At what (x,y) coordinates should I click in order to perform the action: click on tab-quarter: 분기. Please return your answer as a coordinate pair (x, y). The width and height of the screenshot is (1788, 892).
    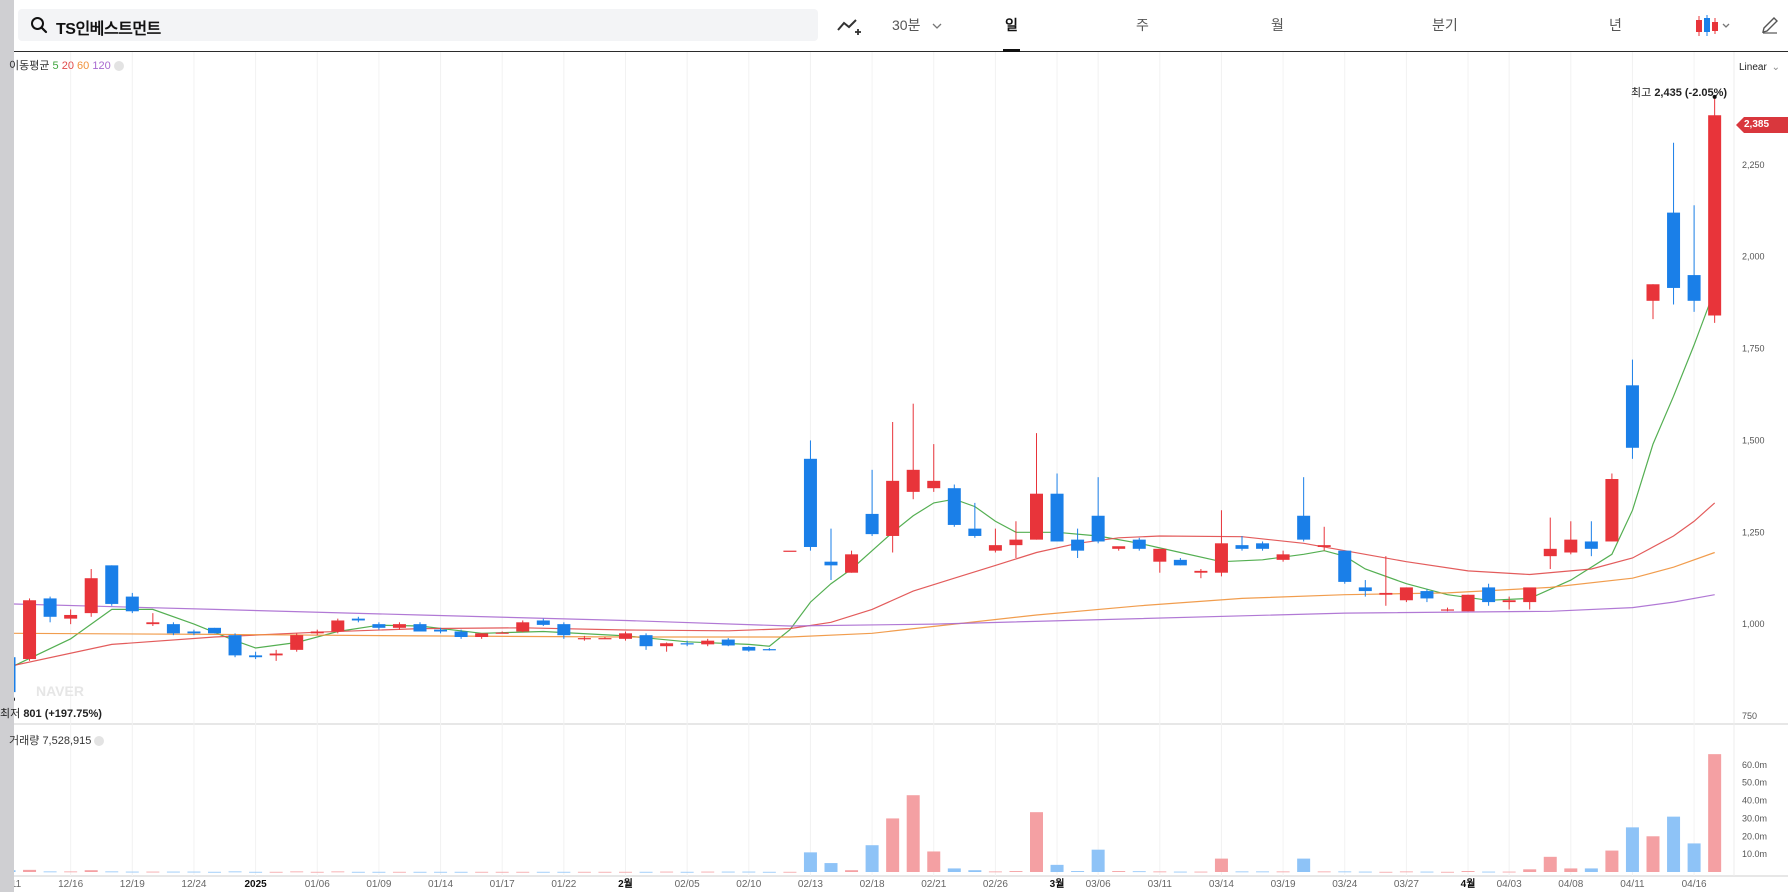
    Looking at the image, I should click on (1445, 25).